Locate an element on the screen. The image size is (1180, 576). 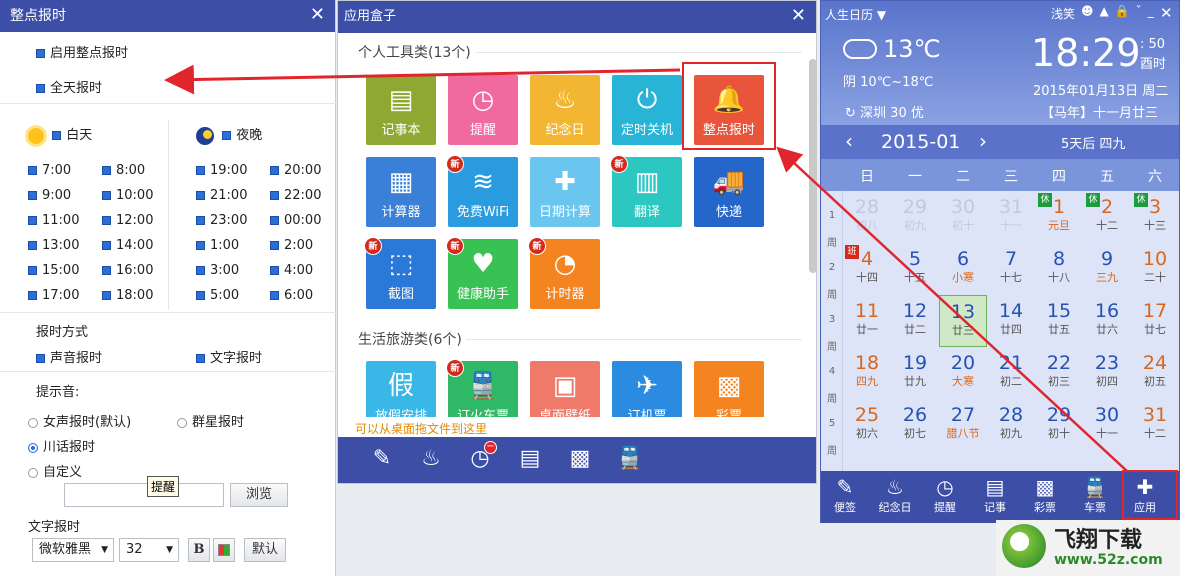
watermark-logo: 飞翔下载 www.52z.com is located at coordinates (1088, 548).